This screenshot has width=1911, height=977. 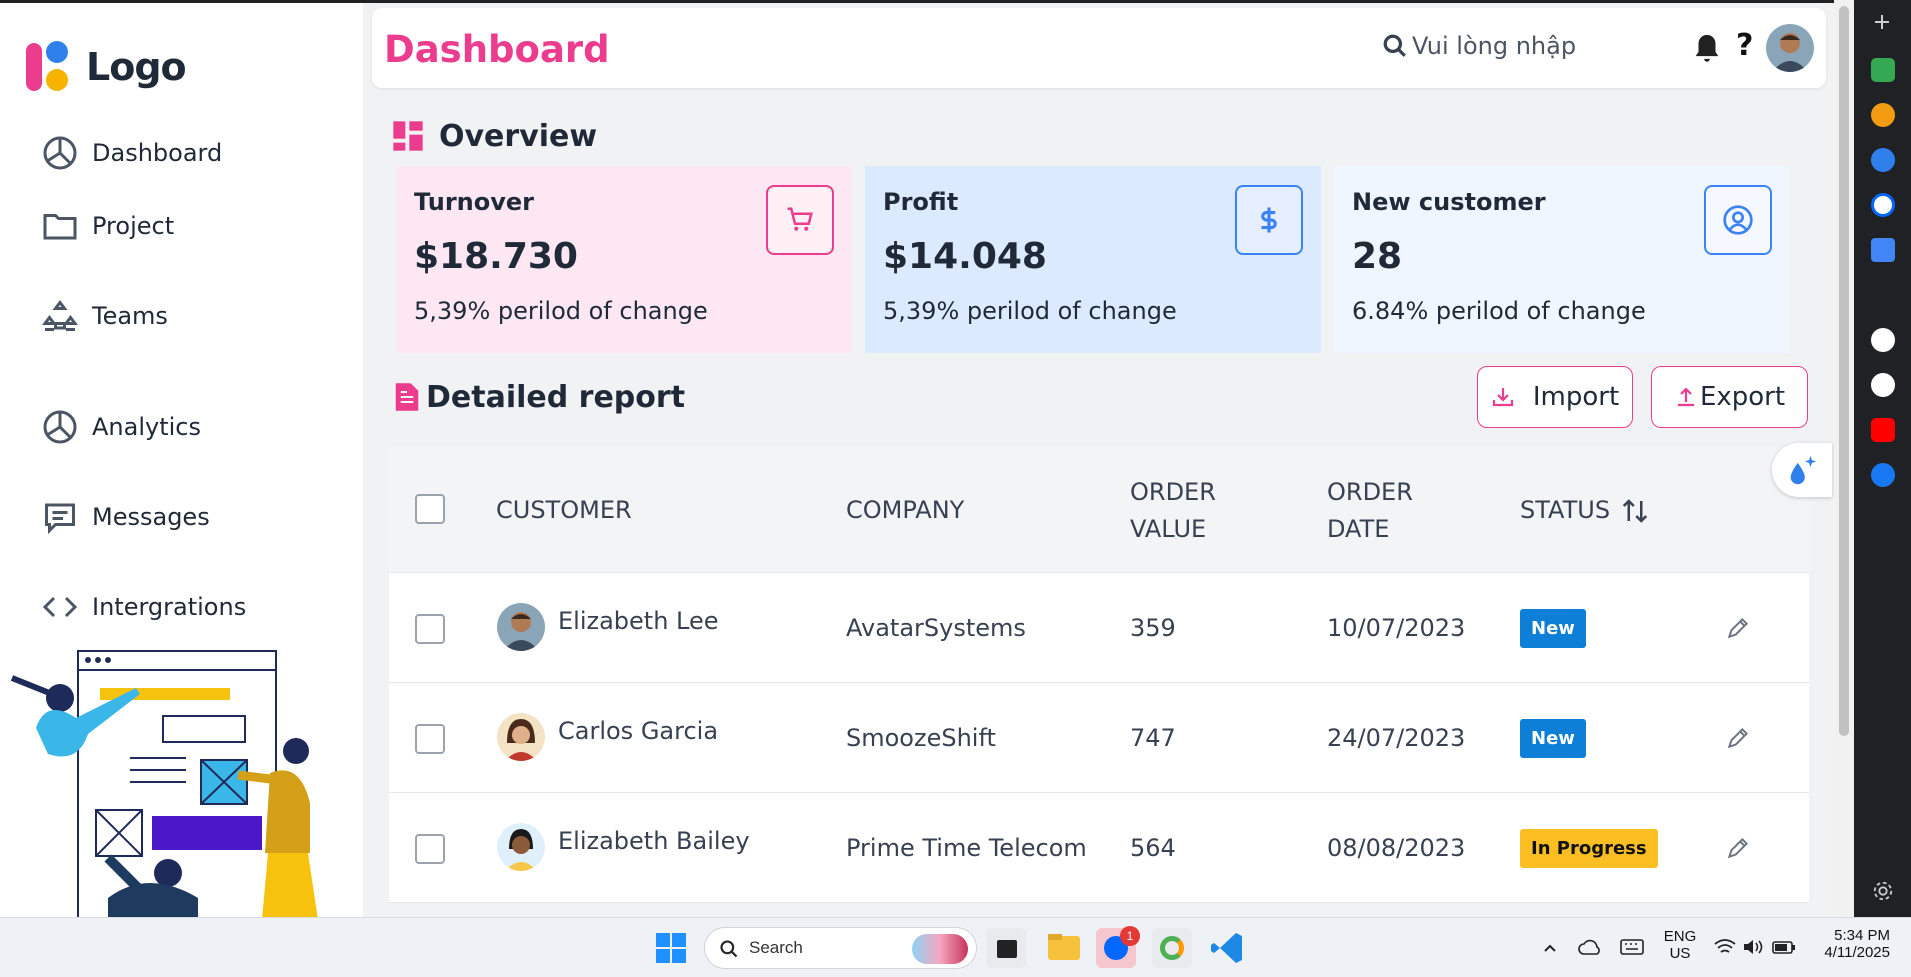 I want to click on clock: 5:34 PM 4/11/2025, so click(x=1850, y=944).